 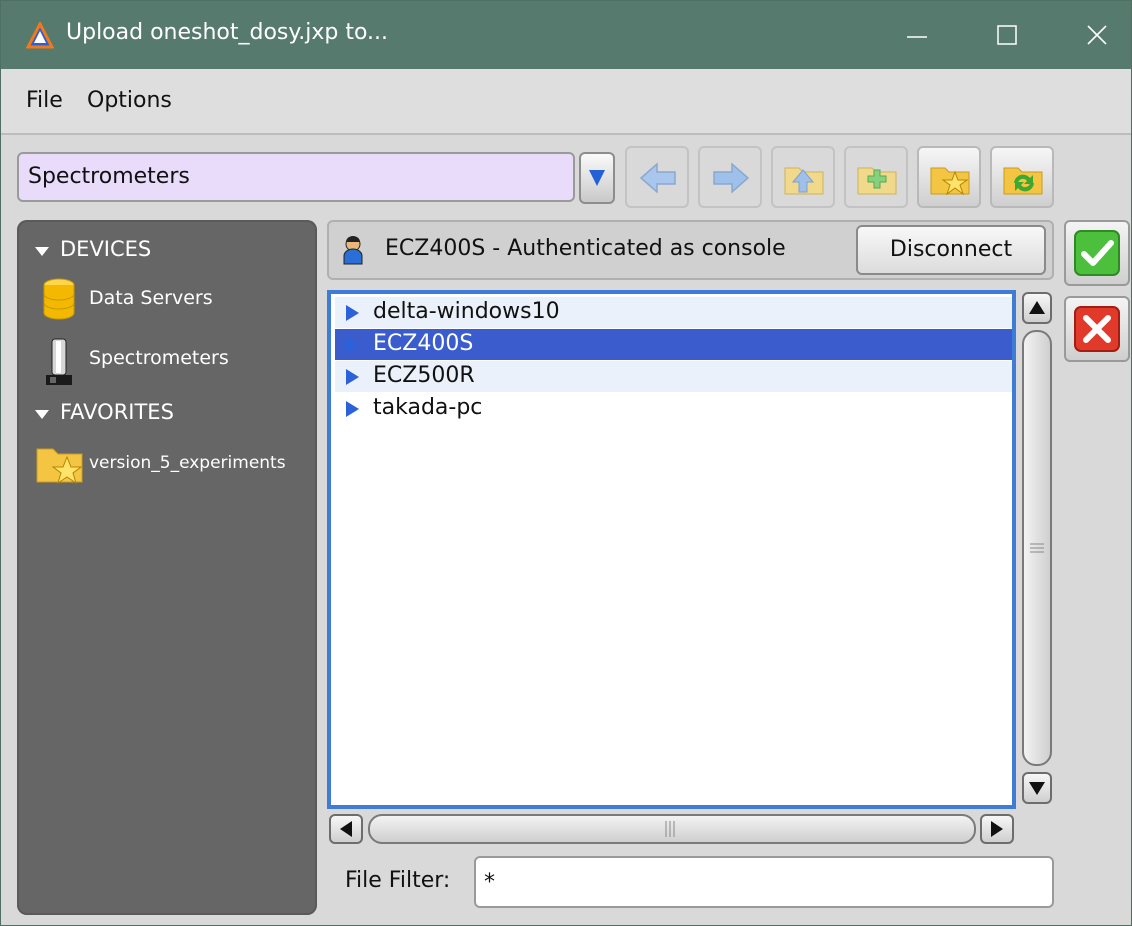 I want to click on sidebar-item-spectrometers: Spectrometers, so click(x=159, y=358).